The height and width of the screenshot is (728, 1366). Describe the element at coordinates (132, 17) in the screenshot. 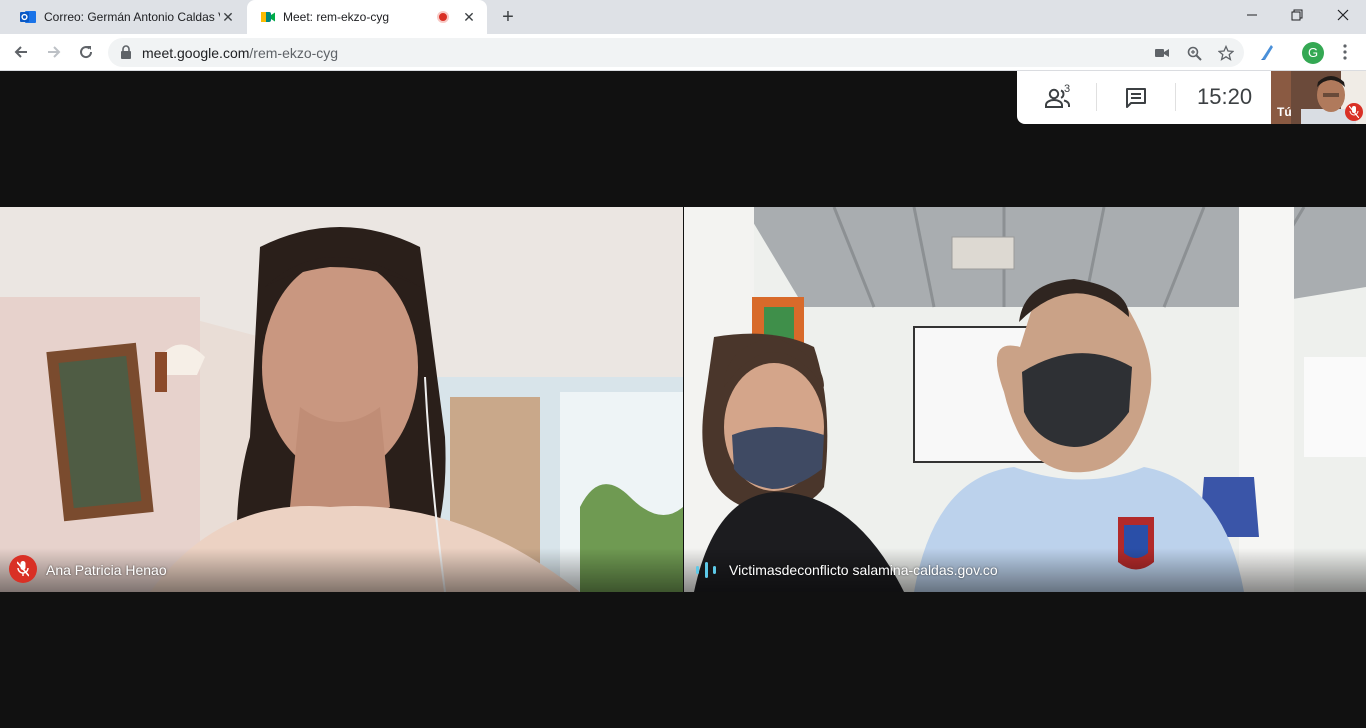

I see `tab-title: Correo: Germán Antonio Caldas V` at that location.